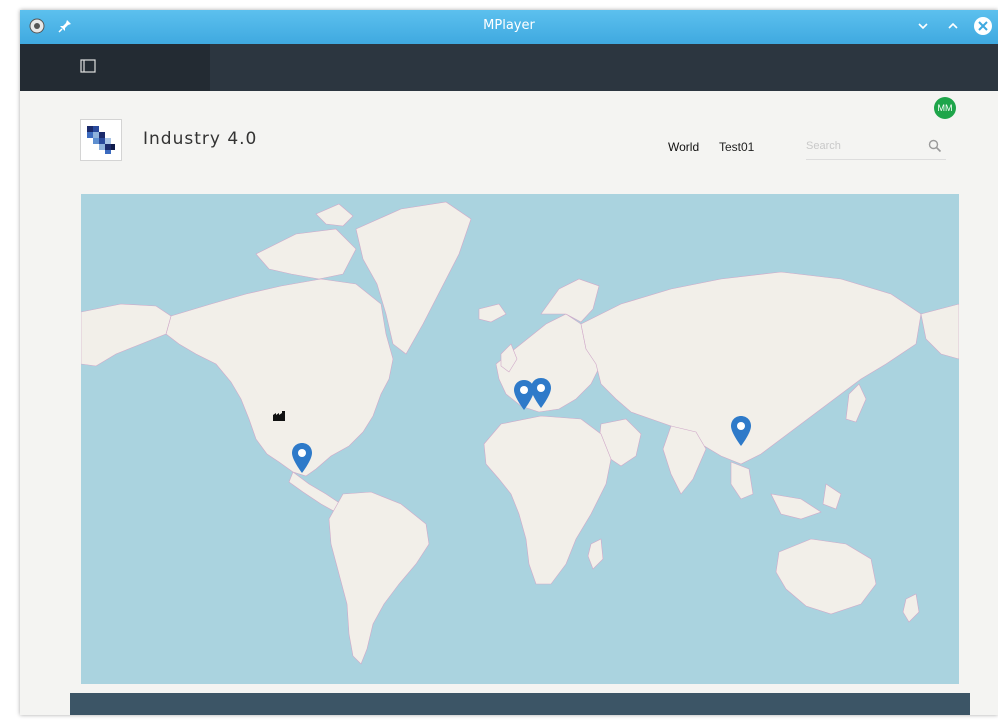 The height and width of the screenshot is (723, 998). Describe the element at coordinates (89, 67) in the screenshot. I see `sidebar-toggle-icon` at that location.